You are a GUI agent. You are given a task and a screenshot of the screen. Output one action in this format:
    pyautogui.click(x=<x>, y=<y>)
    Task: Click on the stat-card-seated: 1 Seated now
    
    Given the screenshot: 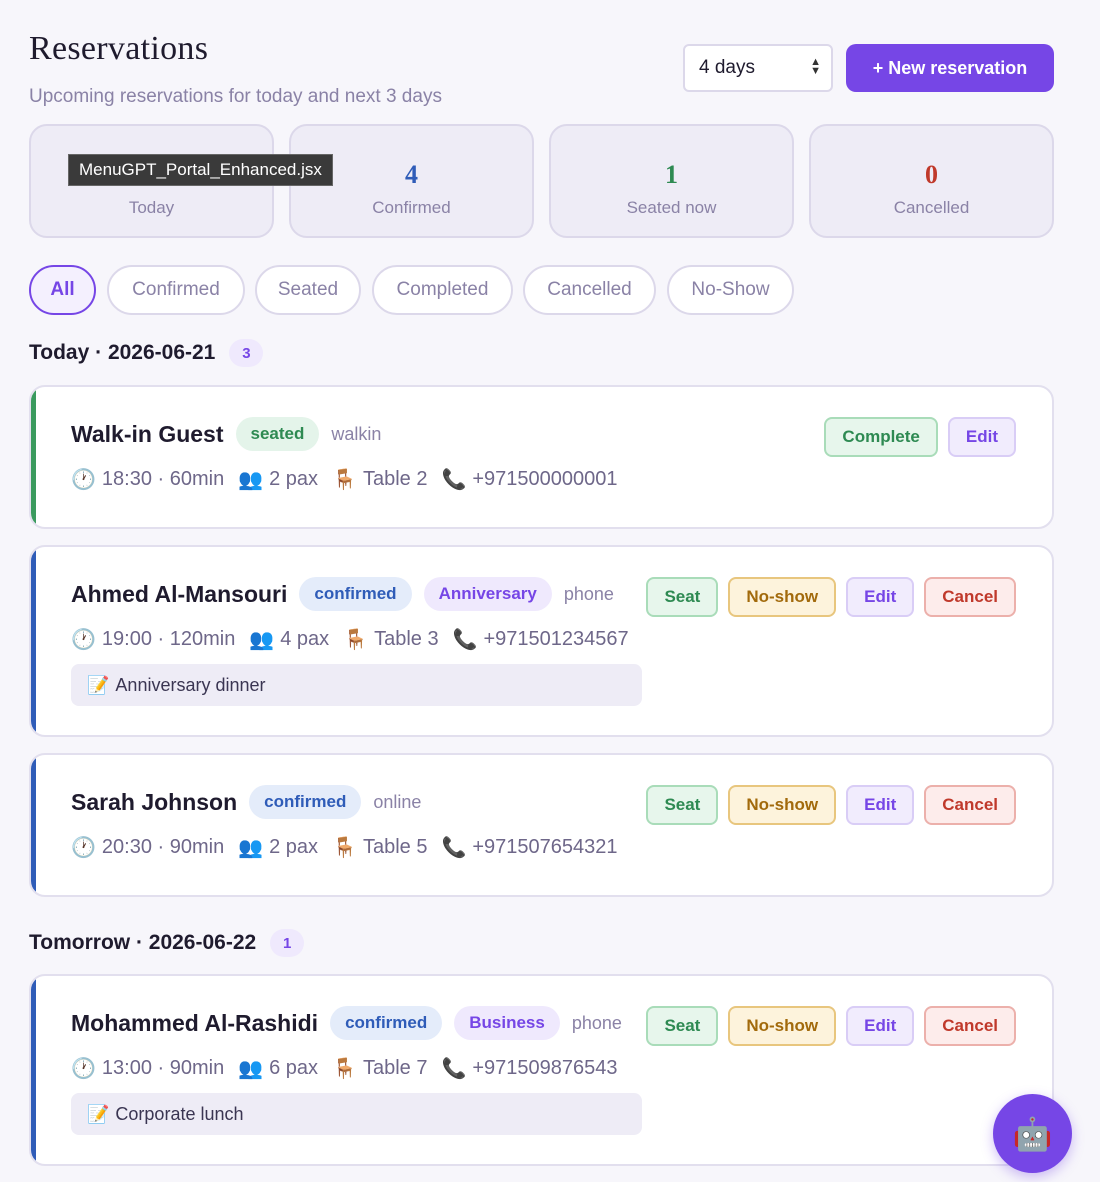 What is the action you would take?
    pyautogui.click(x=671, y=181)
    